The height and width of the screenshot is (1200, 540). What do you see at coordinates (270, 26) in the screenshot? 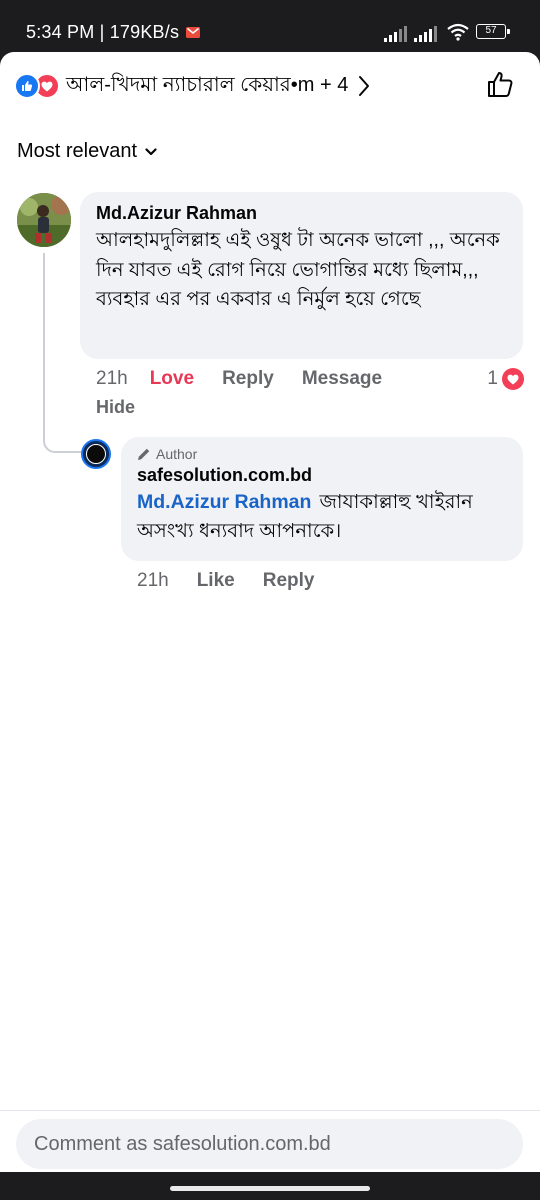
I see `status-bar: 5:34 PM | 179KB/s 57` at bounding box center [270, 26].